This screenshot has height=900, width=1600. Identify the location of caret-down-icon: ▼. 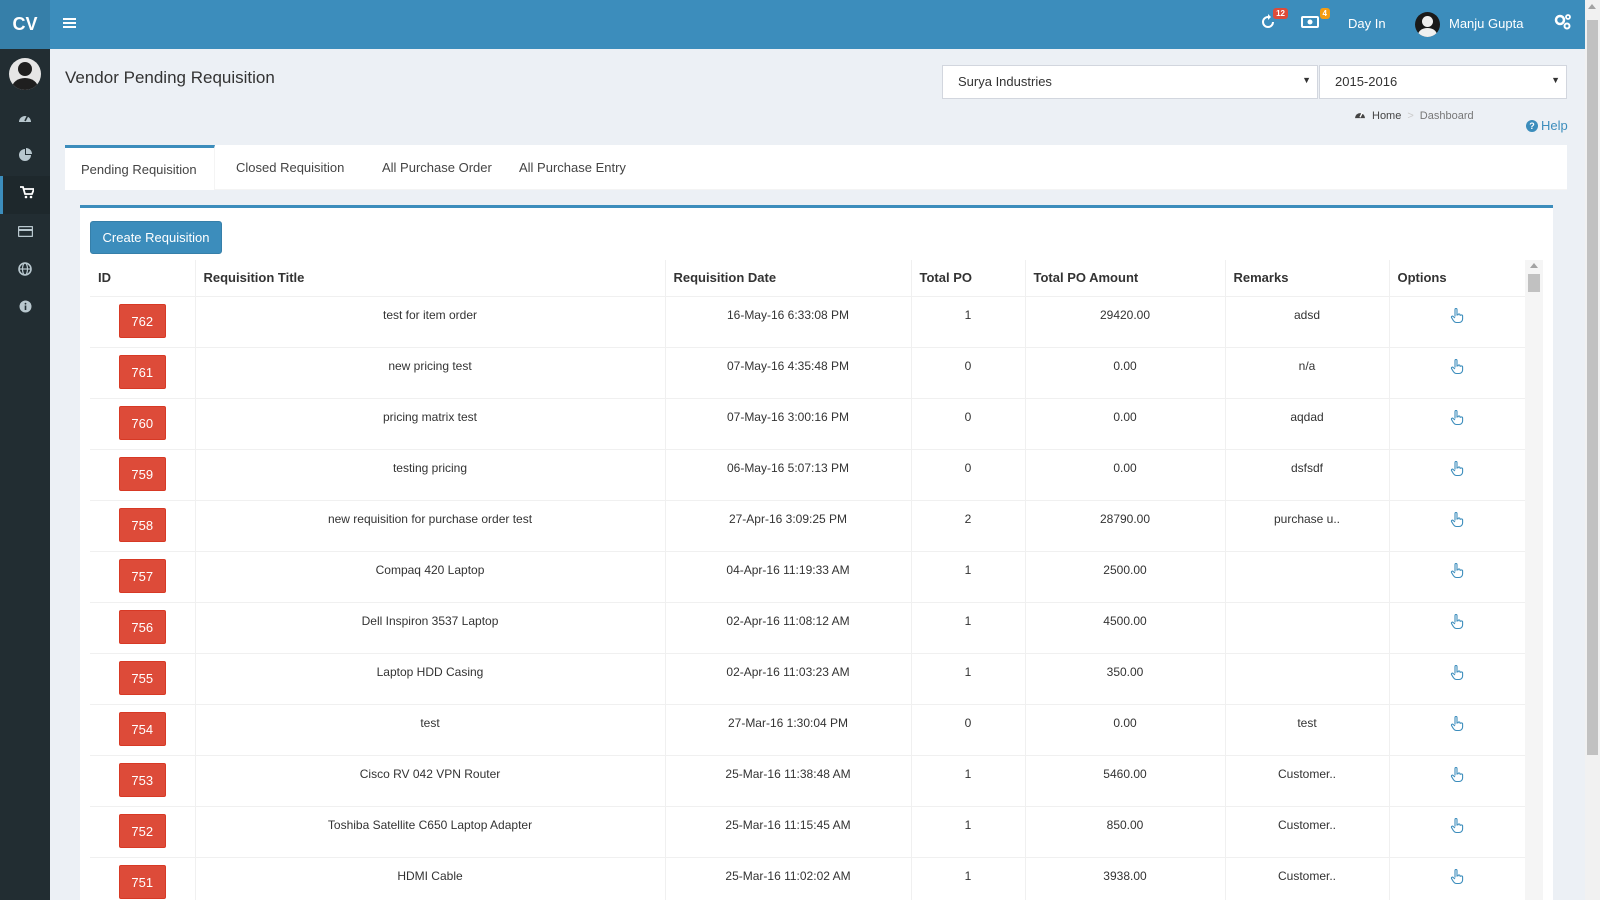
(1555, 80).